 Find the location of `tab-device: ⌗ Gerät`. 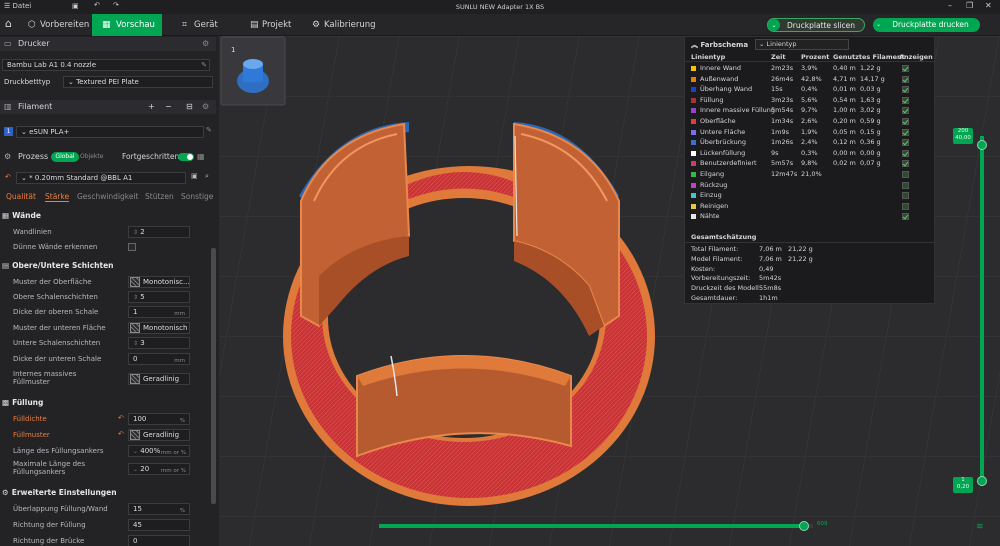

tab-device: ⌗ Gerät is located at coordinates (210, 25).